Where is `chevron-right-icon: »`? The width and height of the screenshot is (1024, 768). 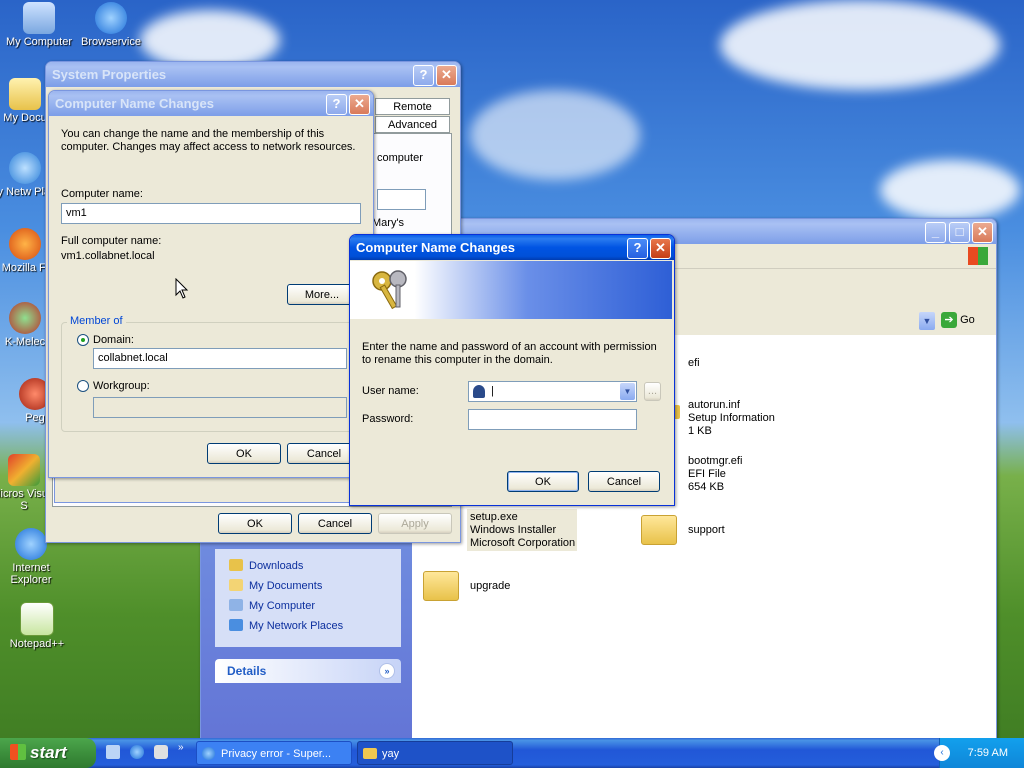
chevron-right-icon: » is located at coordinates (181, 747).